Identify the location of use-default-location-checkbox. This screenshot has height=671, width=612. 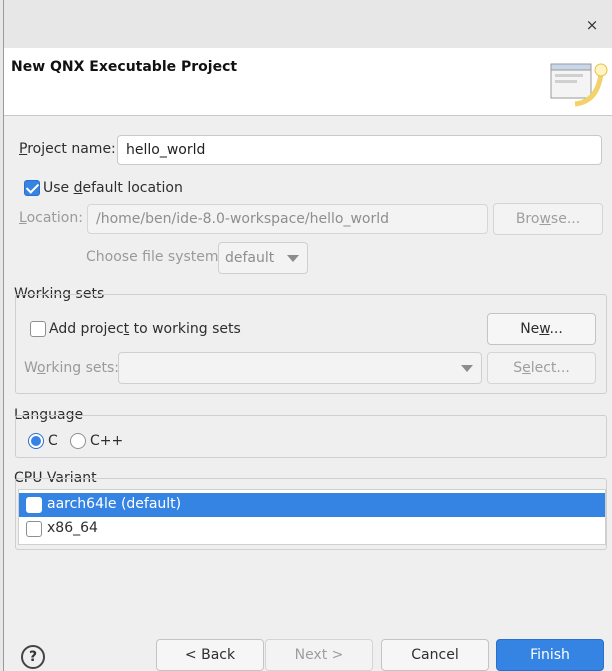
(32, 188).